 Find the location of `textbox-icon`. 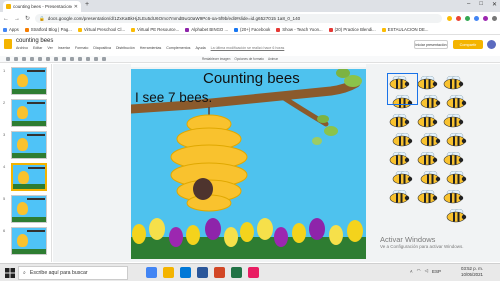

textbox-icon is located at coordinates (64, 59).